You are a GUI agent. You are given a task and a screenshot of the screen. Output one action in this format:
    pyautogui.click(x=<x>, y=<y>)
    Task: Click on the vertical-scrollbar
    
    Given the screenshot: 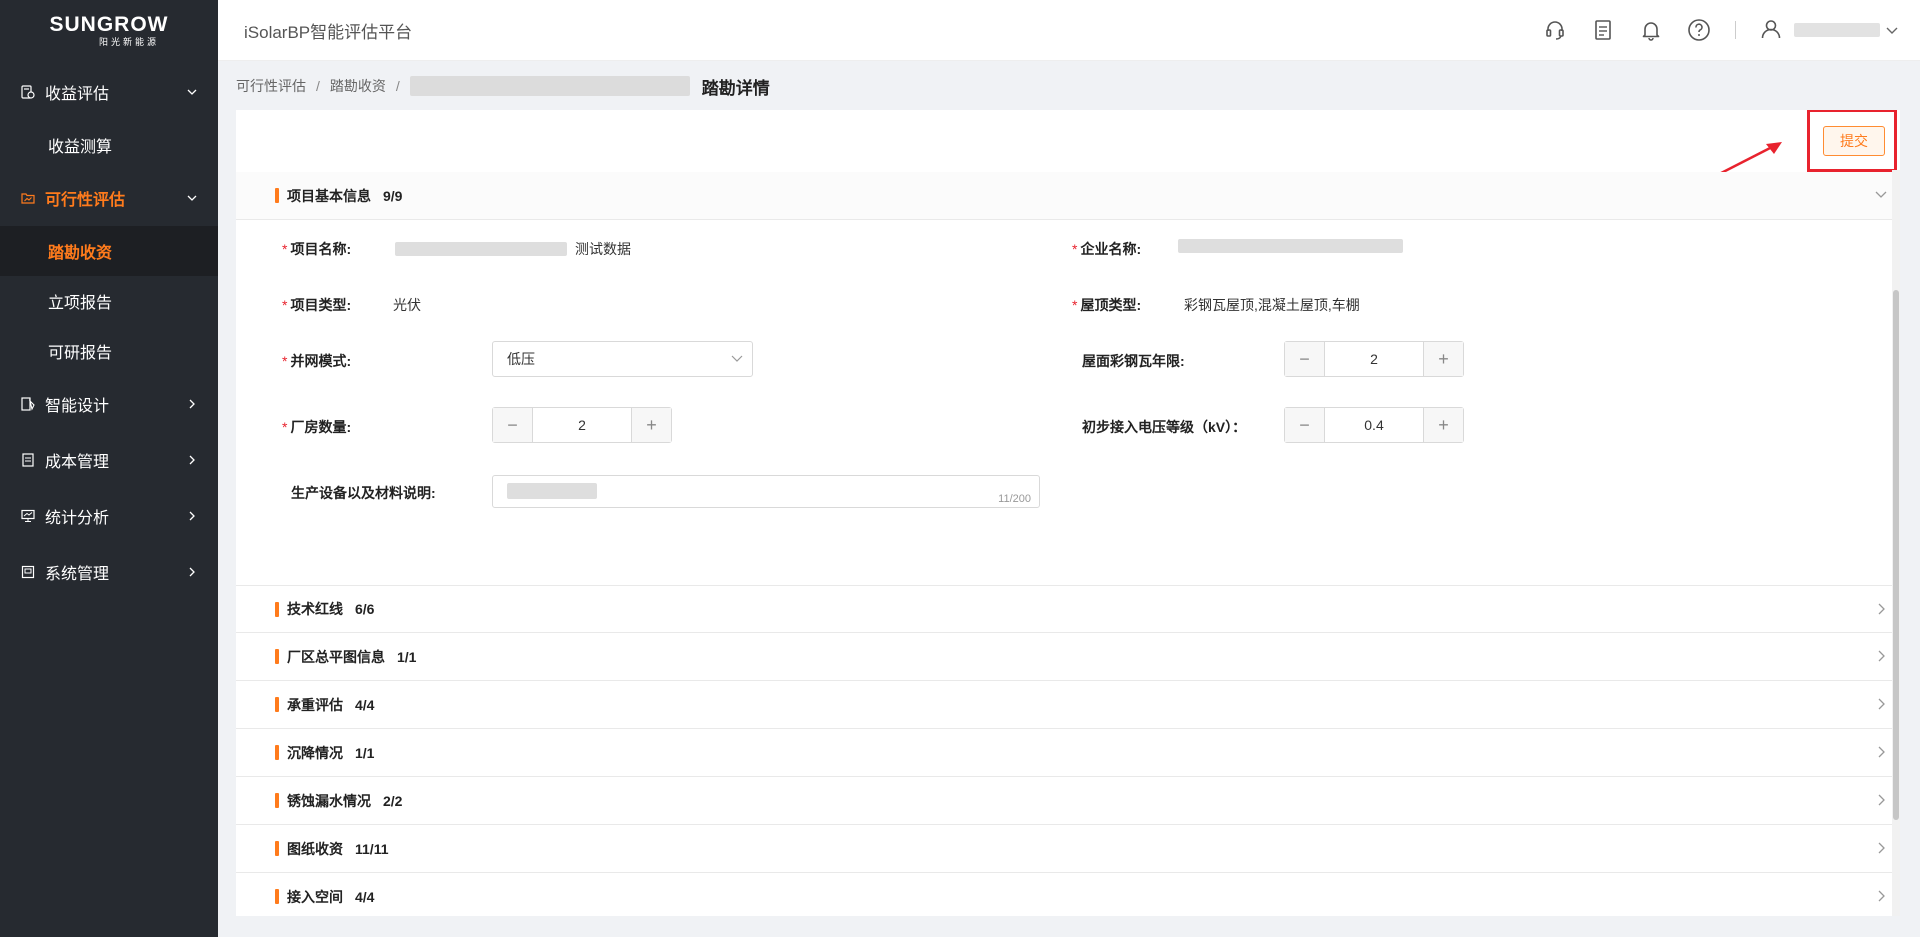 What is the action you would take?
    pyautogui.click(x=1896, y=543)
    